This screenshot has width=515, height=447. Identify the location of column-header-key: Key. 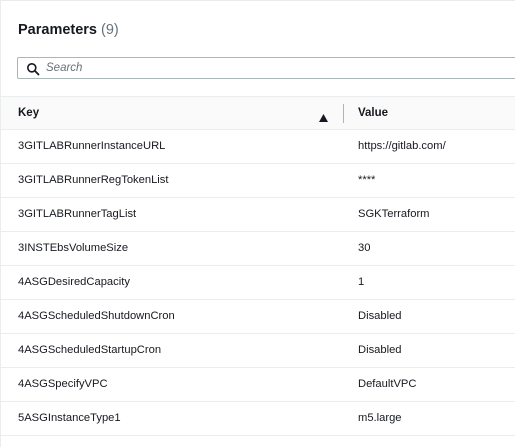
(28, 113).